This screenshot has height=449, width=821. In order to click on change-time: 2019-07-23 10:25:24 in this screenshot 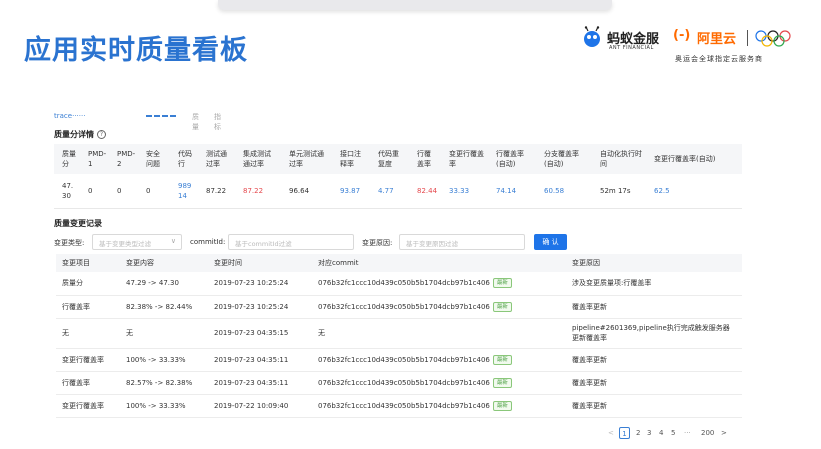, I will do `click(260, 307)`.